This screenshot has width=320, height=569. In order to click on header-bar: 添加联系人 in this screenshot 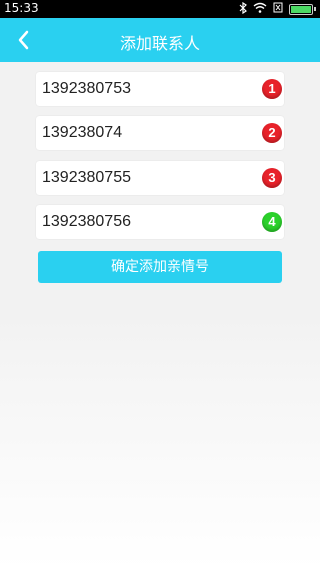, I will do `click(160, 40)`.